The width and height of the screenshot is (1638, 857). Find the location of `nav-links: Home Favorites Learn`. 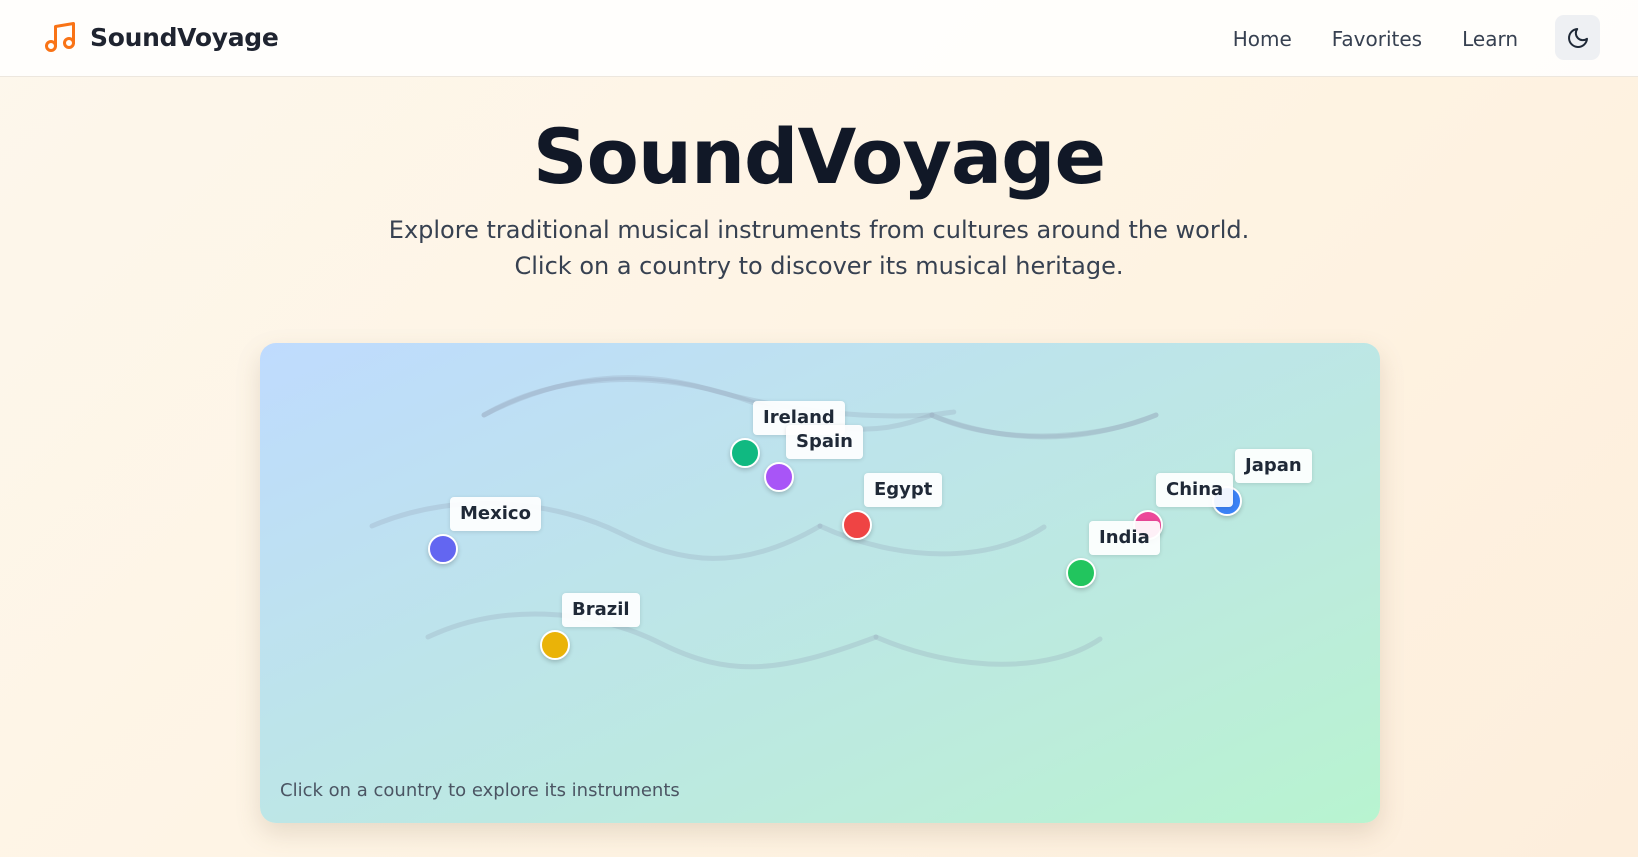

nav-links: Home Favorites Learn is located at coordinates (1375, 38).